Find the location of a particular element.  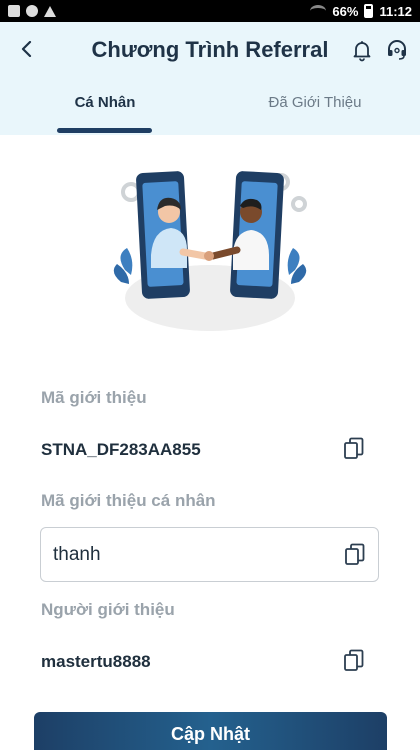

handshake-illustration is located at coordinates (210, 251).